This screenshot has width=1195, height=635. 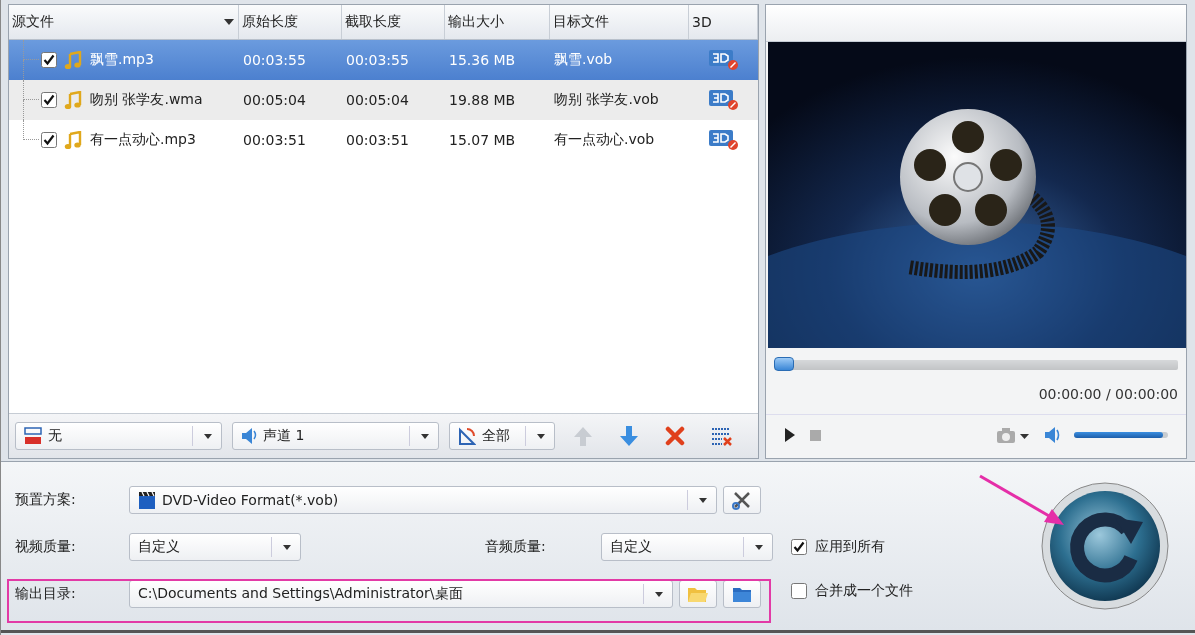 I want to click on open-folder-button, so click(x=698, y=594).